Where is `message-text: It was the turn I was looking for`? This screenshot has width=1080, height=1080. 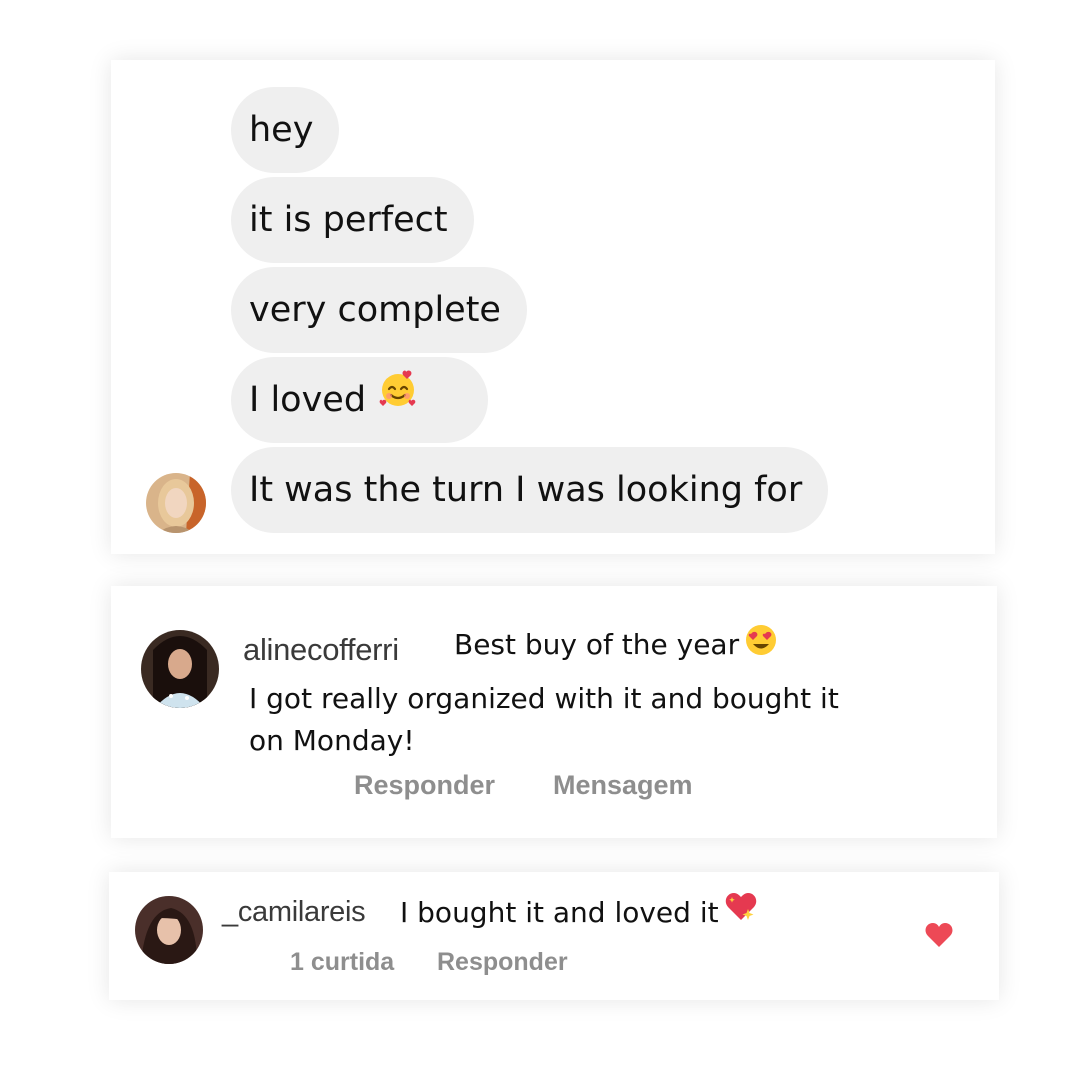 message-text: It was the turn I was looking for is located at coordinates (526, 490).